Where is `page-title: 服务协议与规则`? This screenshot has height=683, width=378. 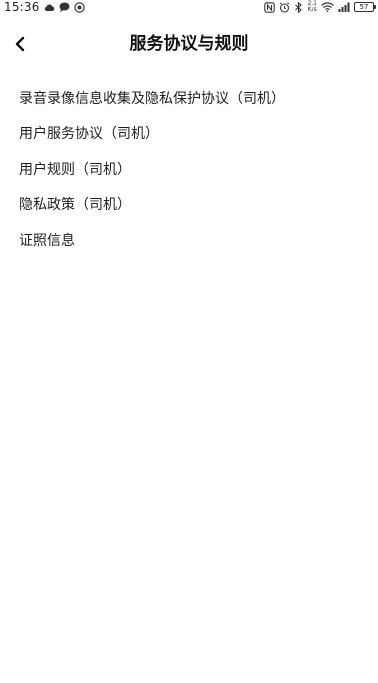
page-title: 服务协议与规则 is located at coordinates (189, 44).